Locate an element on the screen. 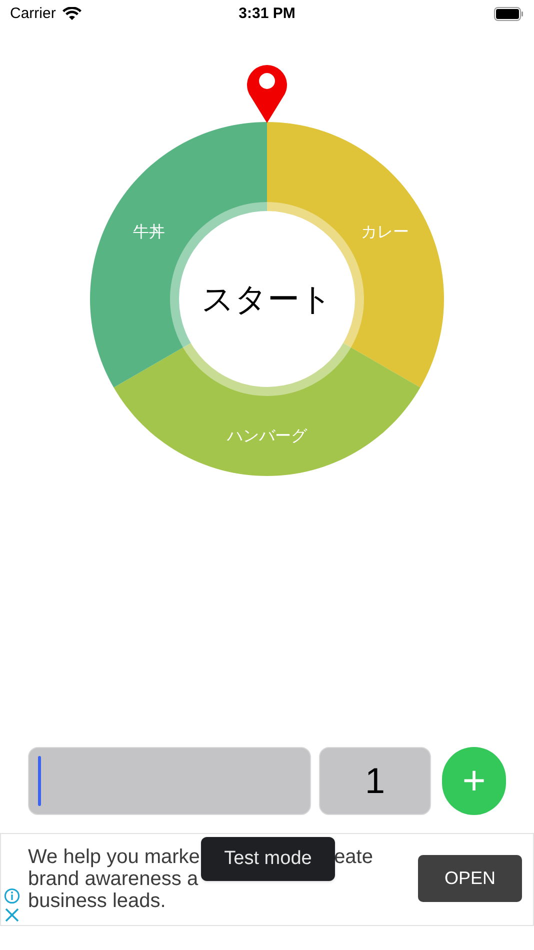 The height and width of the screenshot is (950, 534). segment-label: ハンバーグ is located at coordinates (267, 435).